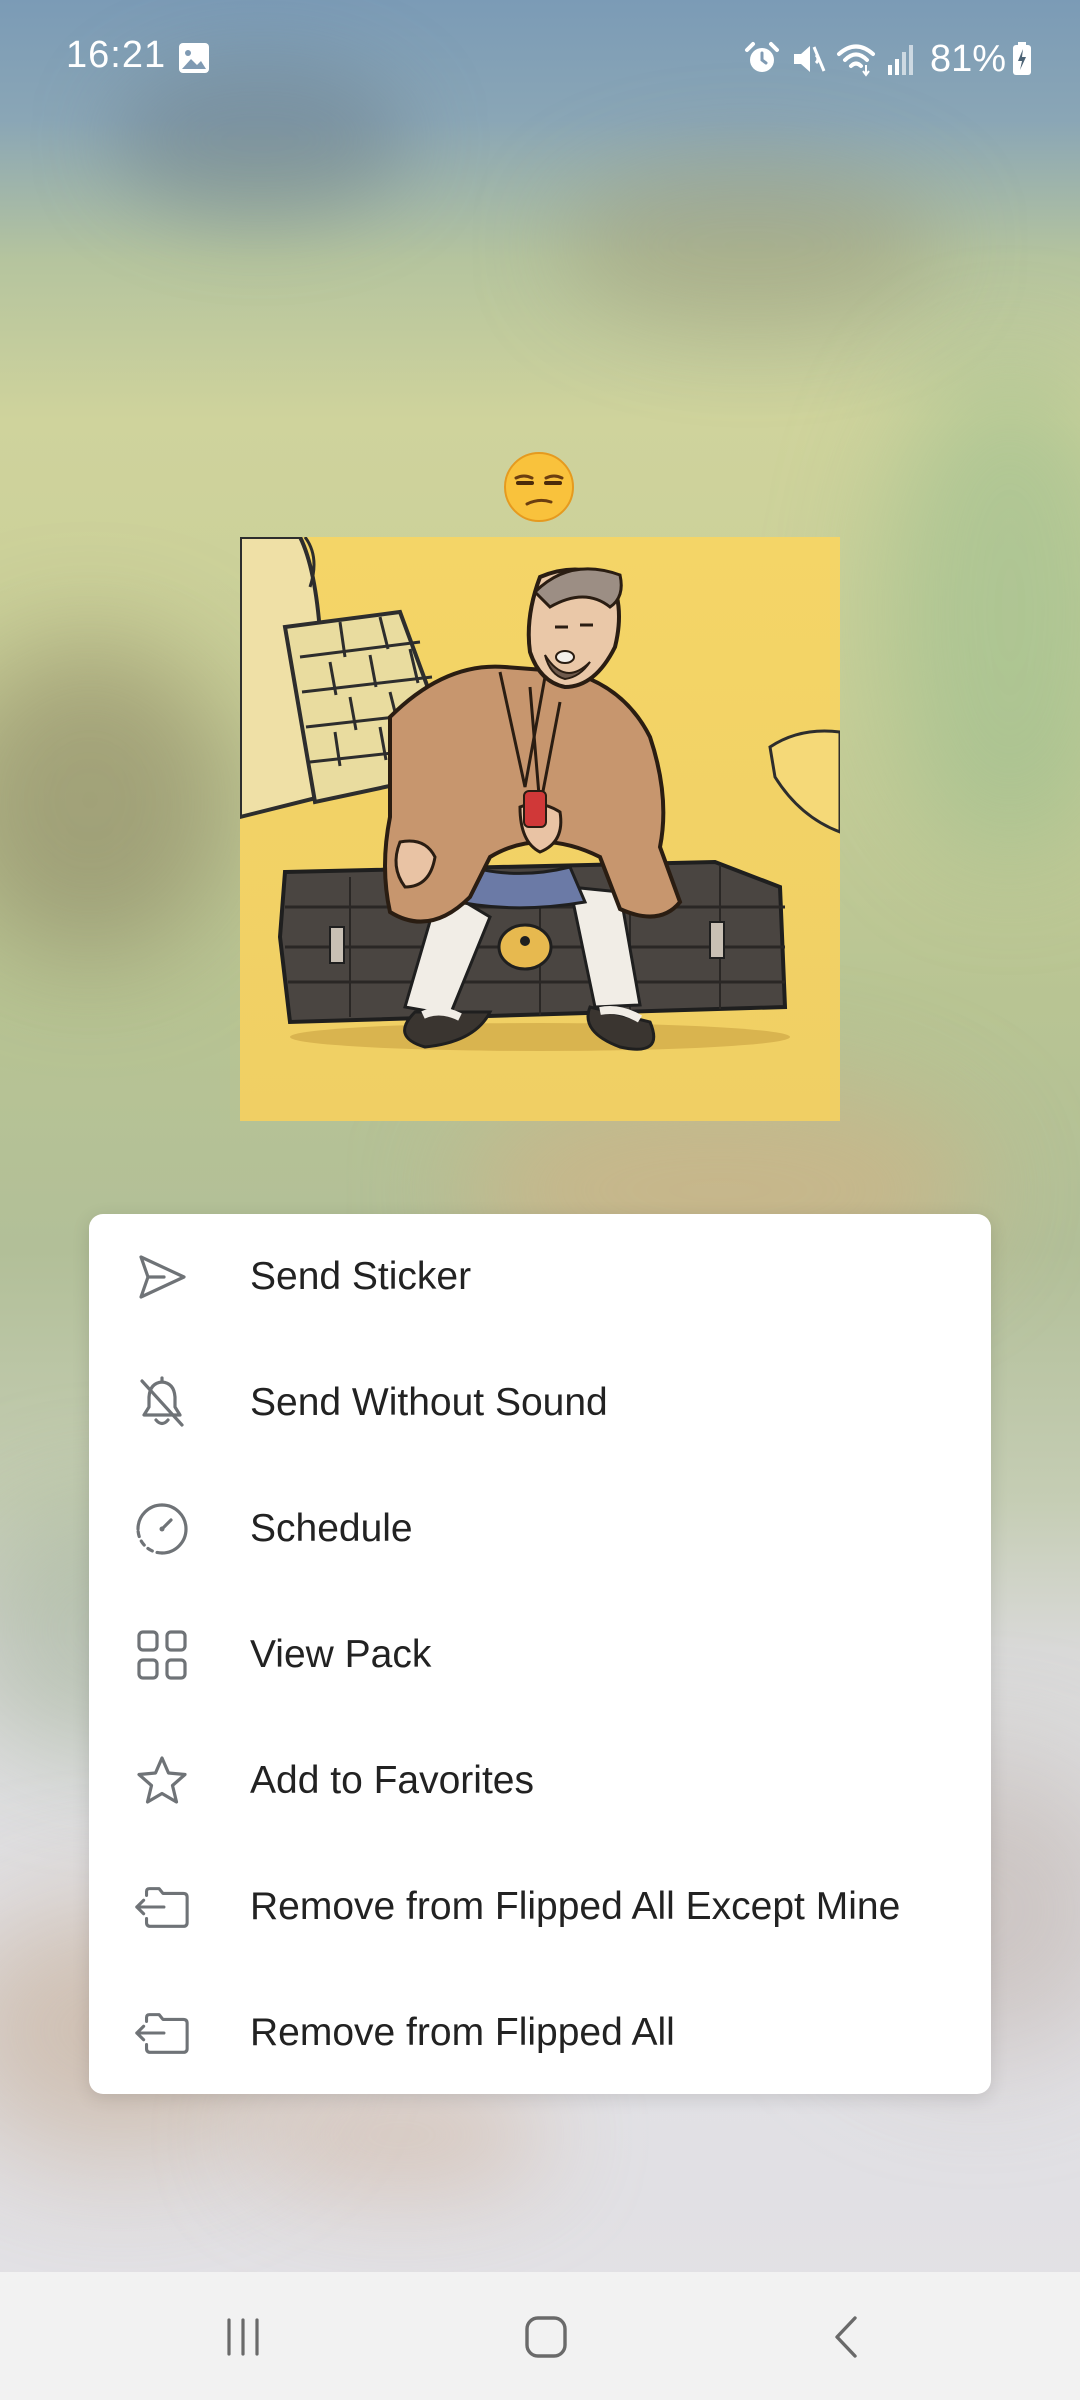 This screenshot has width=1080, height=2400. I want to click on status-icons: 81%, so click(893, 59).